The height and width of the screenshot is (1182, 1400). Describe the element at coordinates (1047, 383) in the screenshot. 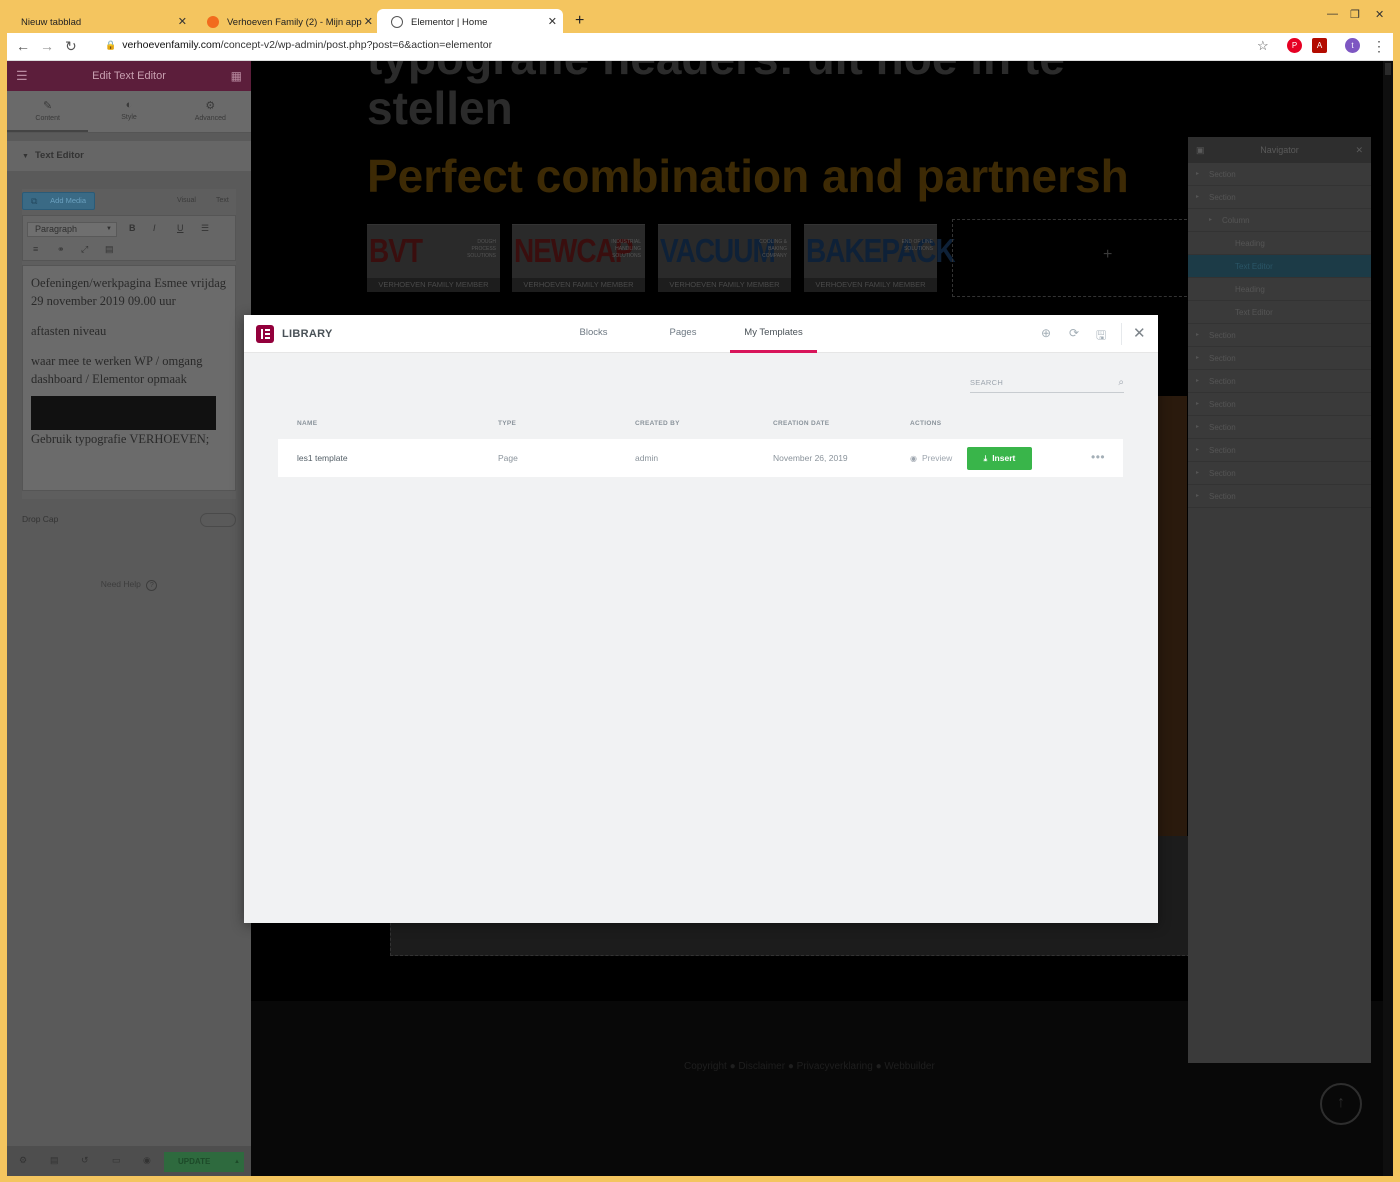

I see `search-field: SEARCH ⌕` at that location.